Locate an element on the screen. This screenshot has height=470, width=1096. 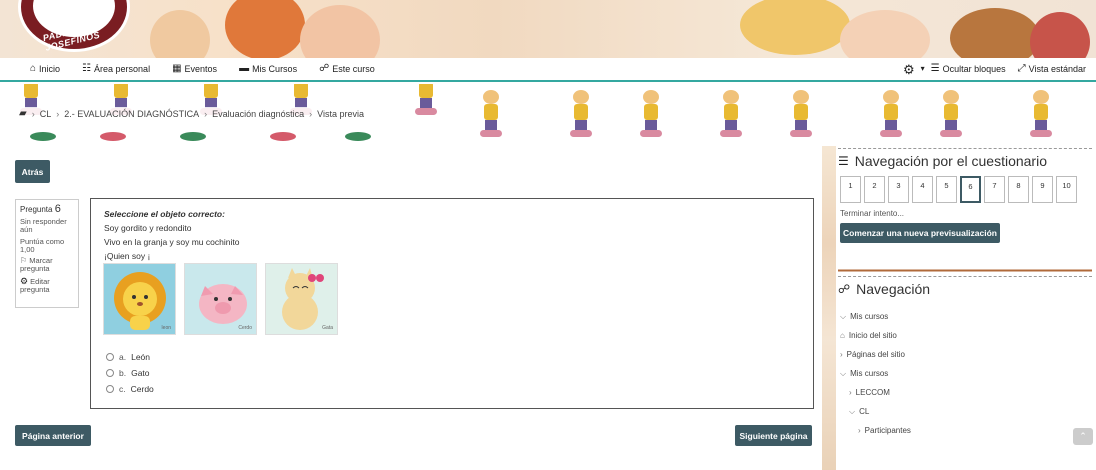
sitemap-icon: ☍ is located at coordinates (844, 289).